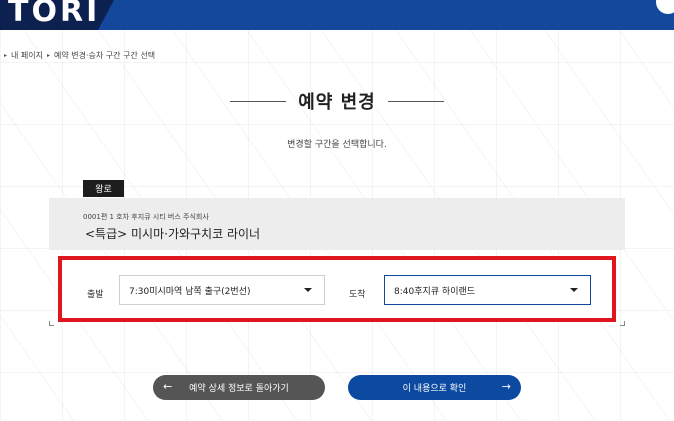  Describe the element at coordinates (258, 101) in the screenshot. I see `title-divider-left` at that location.